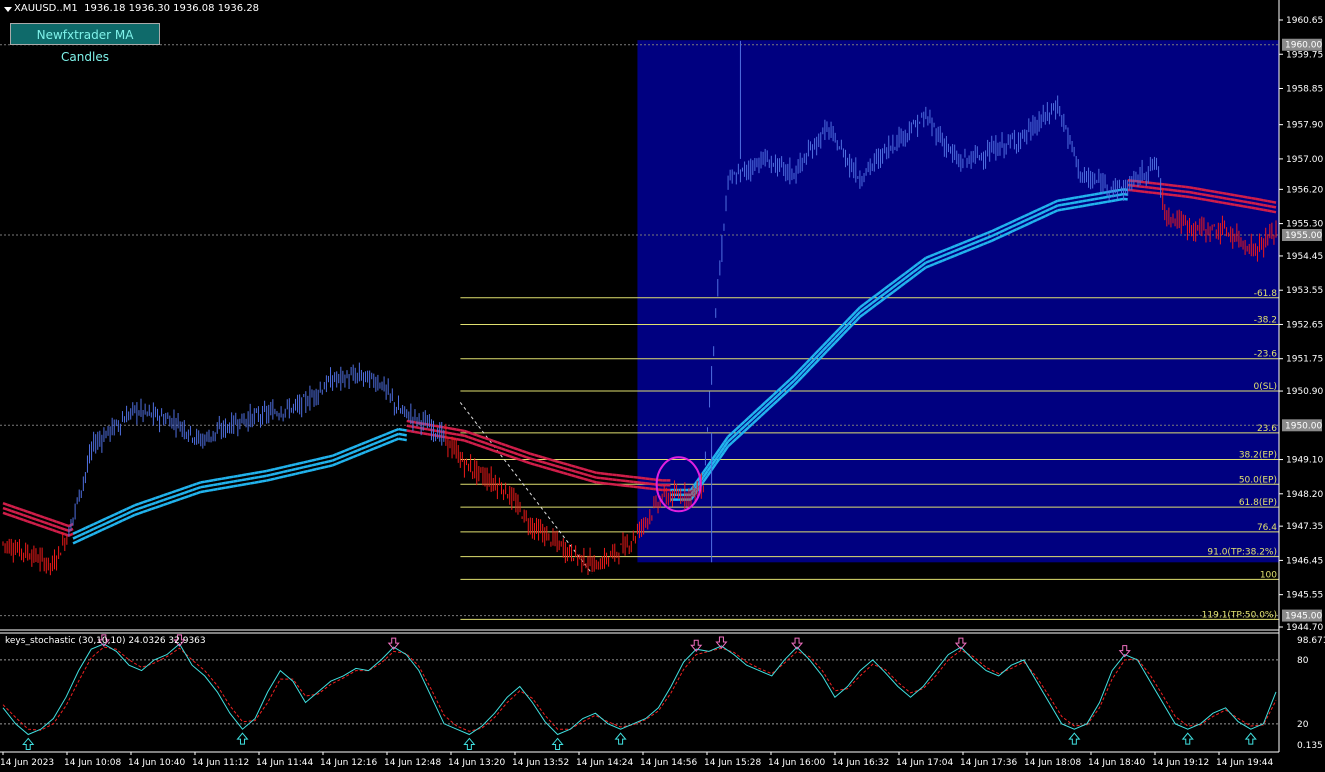  Describe the element at coordinates (85, 43) in the screenshot. I see `indicator-button: Newfxtrader MA Candles` at that location.